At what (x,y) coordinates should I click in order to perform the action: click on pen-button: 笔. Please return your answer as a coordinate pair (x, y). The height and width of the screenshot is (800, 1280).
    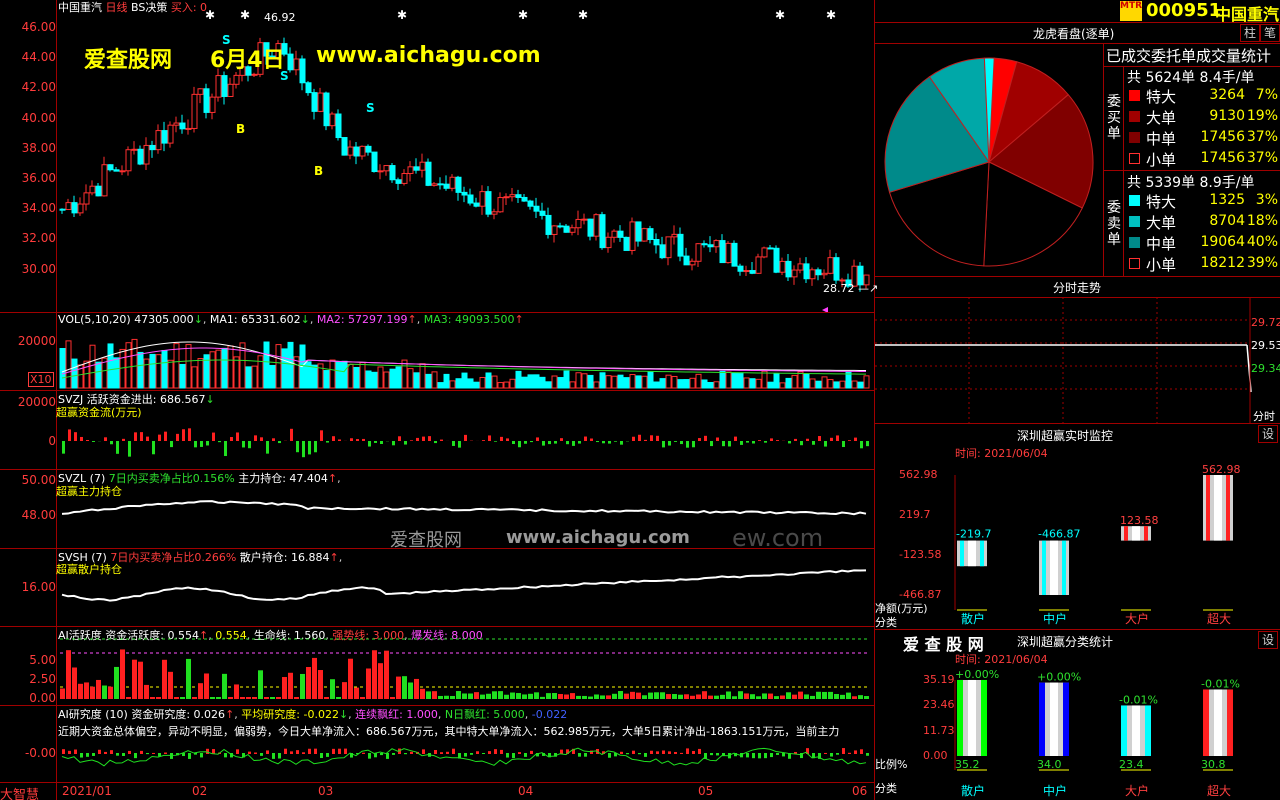
    Looking at the image, I should click on (1270, 33).